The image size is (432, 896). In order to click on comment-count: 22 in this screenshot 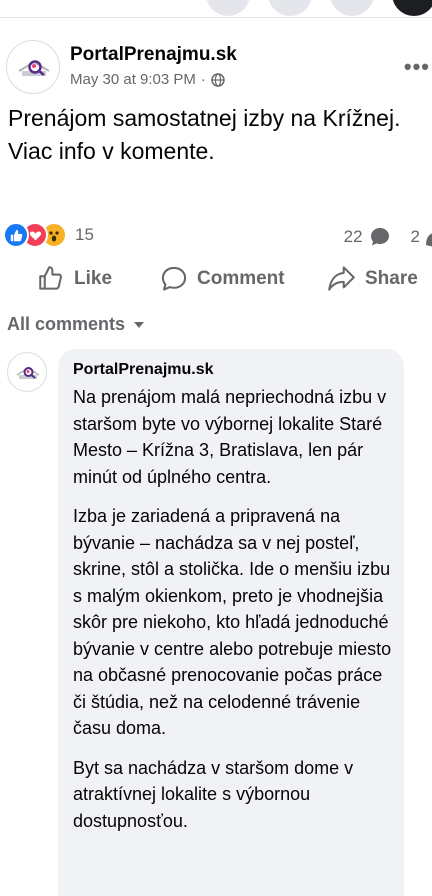, I will do `click(353, 237)`.